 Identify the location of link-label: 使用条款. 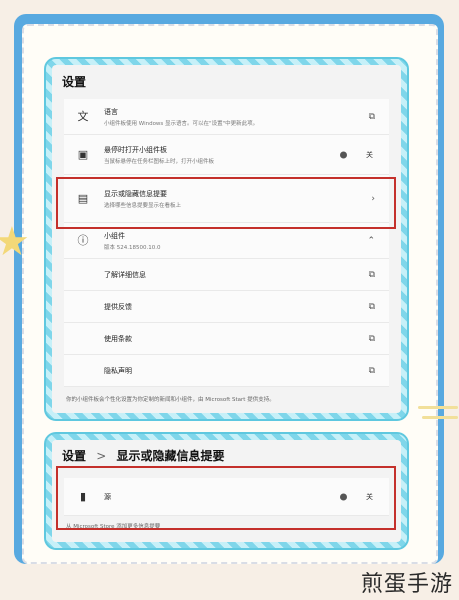
(118, 338).